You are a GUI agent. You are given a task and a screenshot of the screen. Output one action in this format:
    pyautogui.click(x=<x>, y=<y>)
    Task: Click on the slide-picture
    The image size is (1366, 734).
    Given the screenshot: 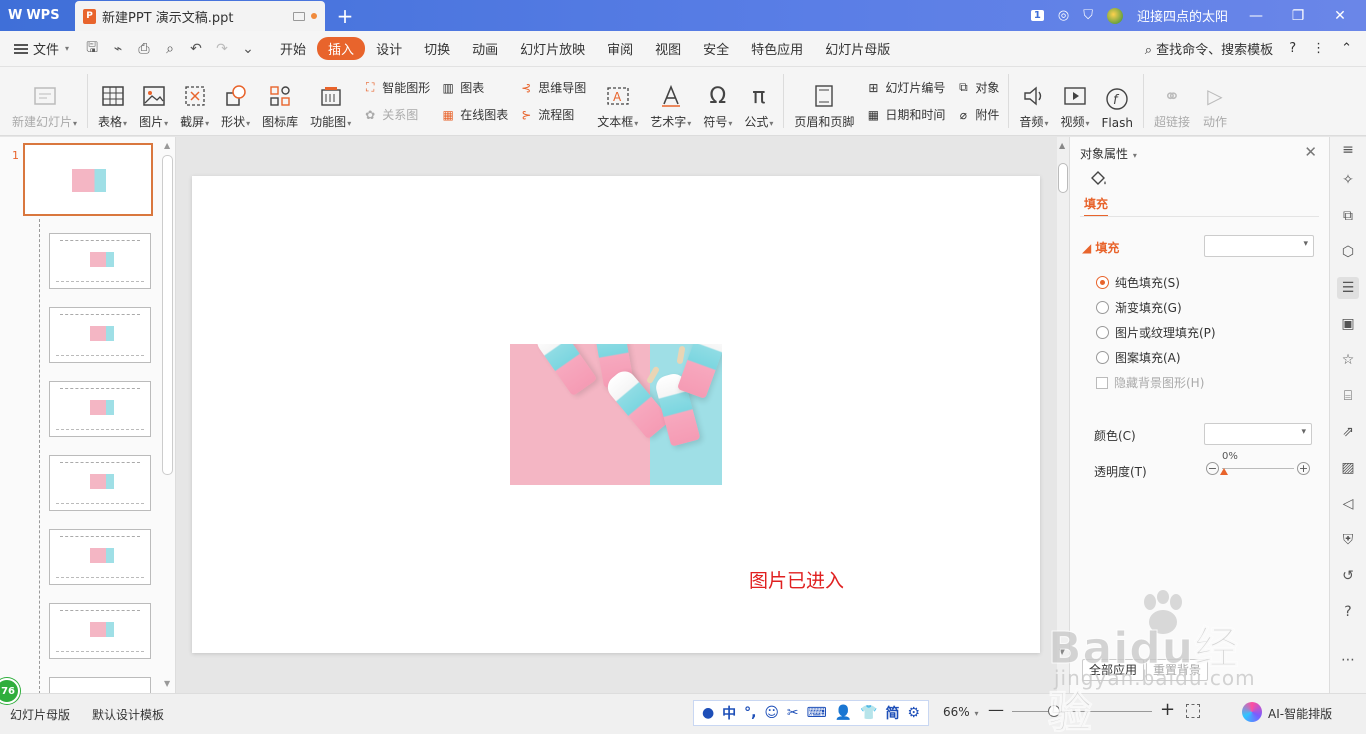 What is the action you would take?
    pyautogui.click(x=616, y=414)
    